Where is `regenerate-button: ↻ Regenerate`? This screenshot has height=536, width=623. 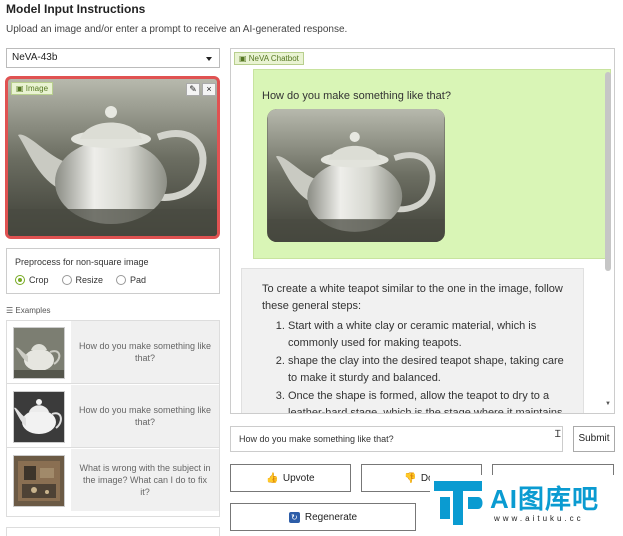 regenerate-button: ↻ Regenerate is located at coordinates (323, 517).